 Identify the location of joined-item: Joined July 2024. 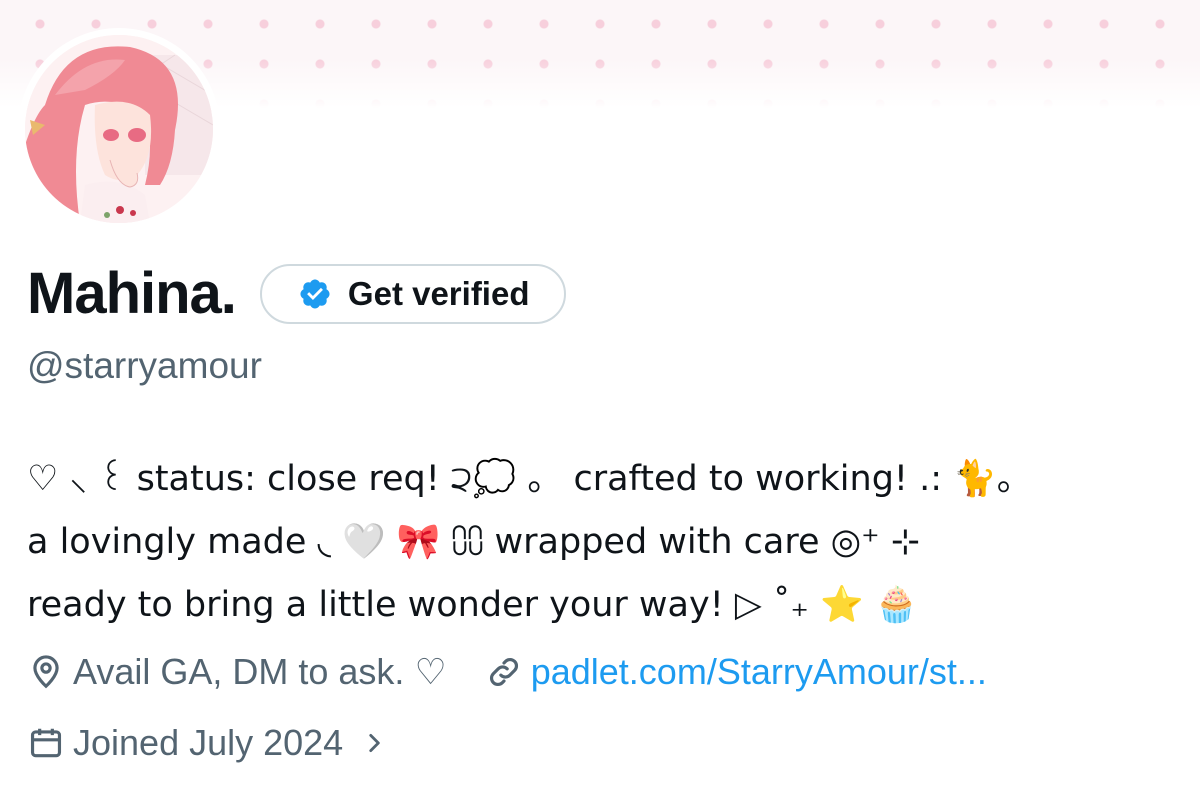
(207, 743).